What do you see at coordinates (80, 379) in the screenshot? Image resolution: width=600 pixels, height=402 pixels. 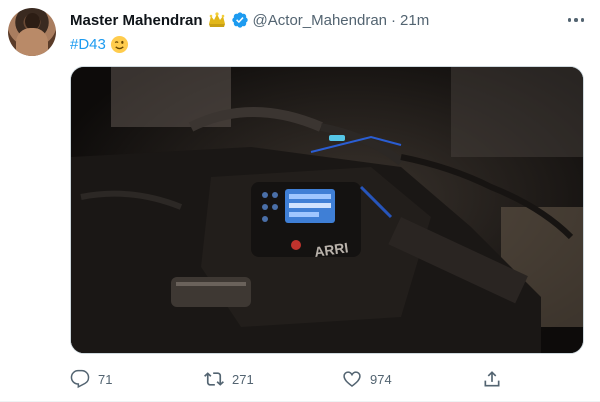 I see `reply-icon` at bounding box center [80, 379].